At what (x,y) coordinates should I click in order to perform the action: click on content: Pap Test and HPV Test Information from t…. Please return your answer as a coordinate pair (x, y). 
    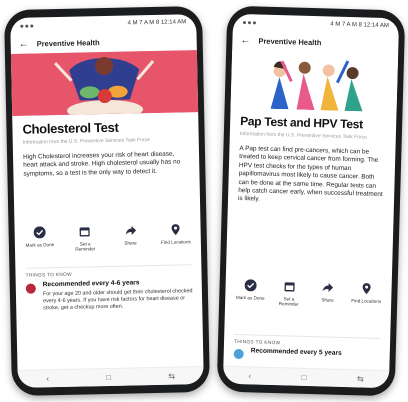
    Looking at the image, I should click on (312, 158).